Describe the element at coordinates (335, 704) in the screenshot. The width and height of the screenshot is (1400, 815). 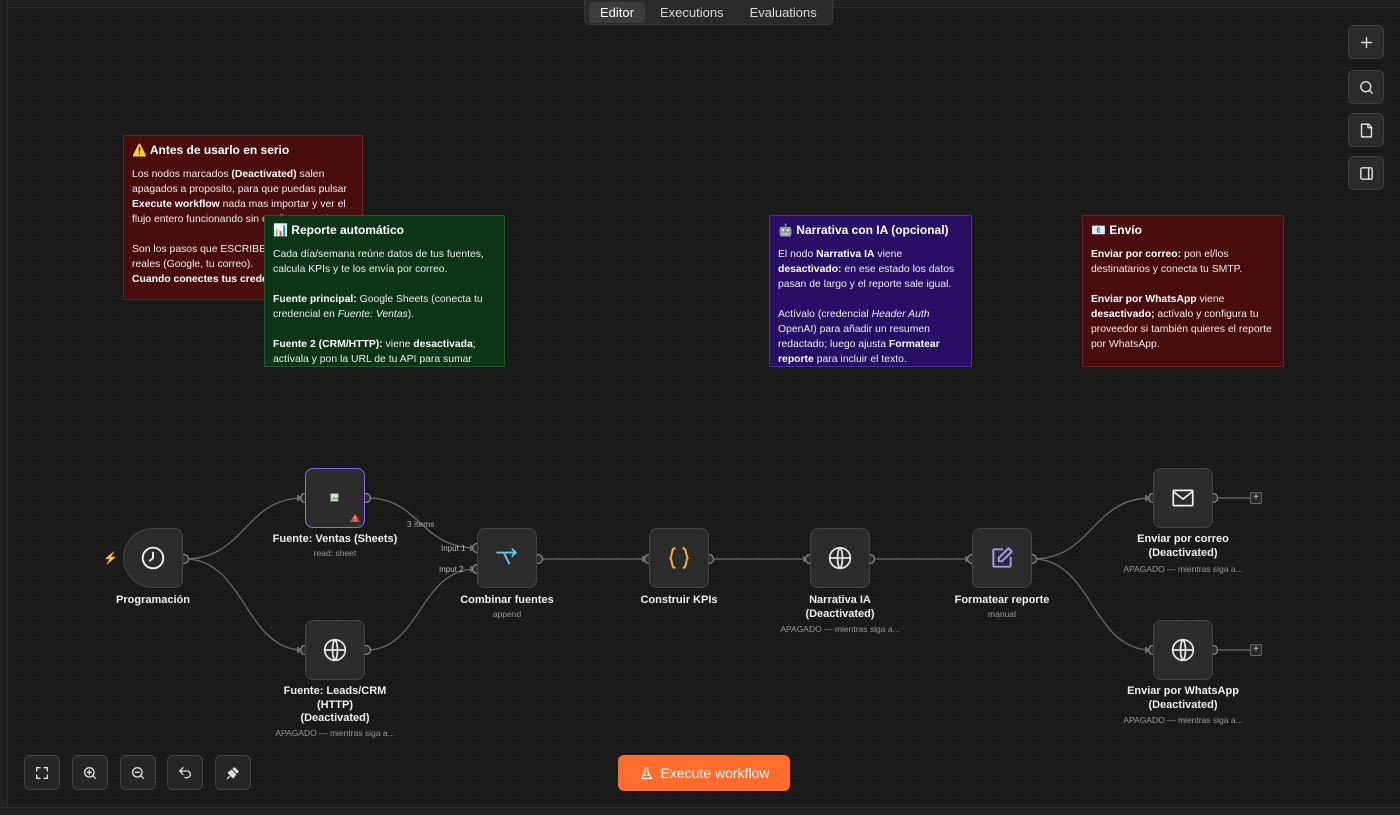
I see `node-label: Fuente: Leads/CRM (HTTP) (Deactivated)` at that location.